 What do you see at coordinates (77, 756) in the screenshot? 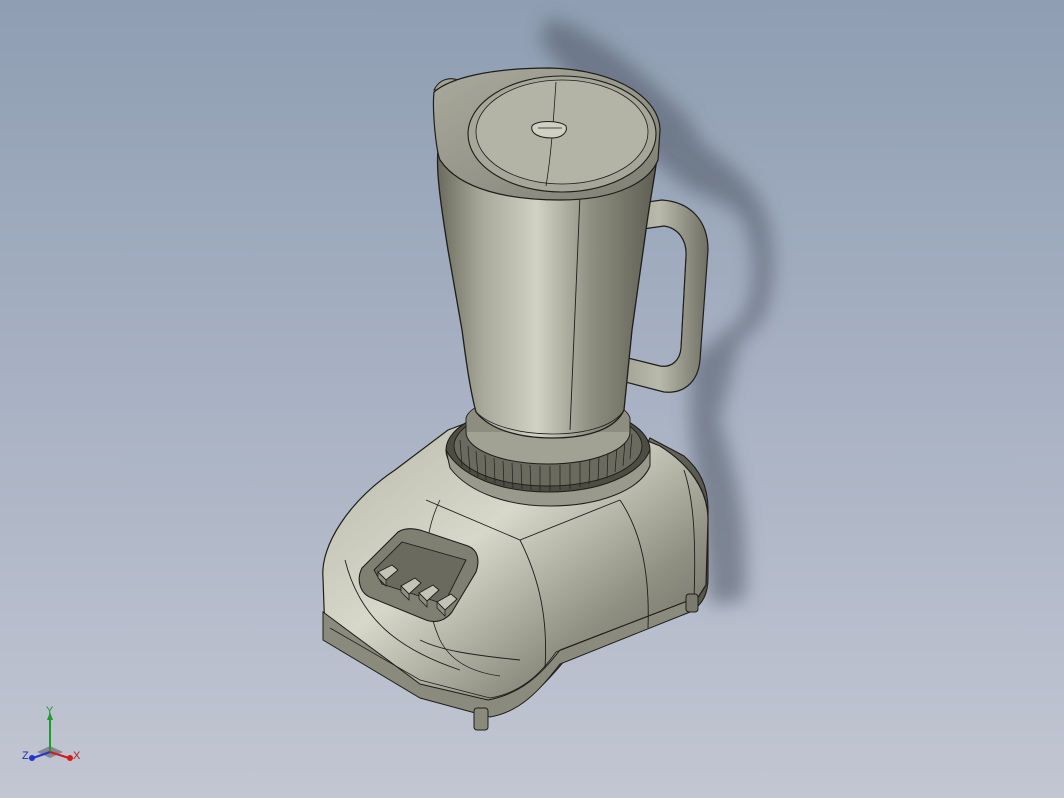
I see `axis-x-label: X` at bounding box center [77, 756].